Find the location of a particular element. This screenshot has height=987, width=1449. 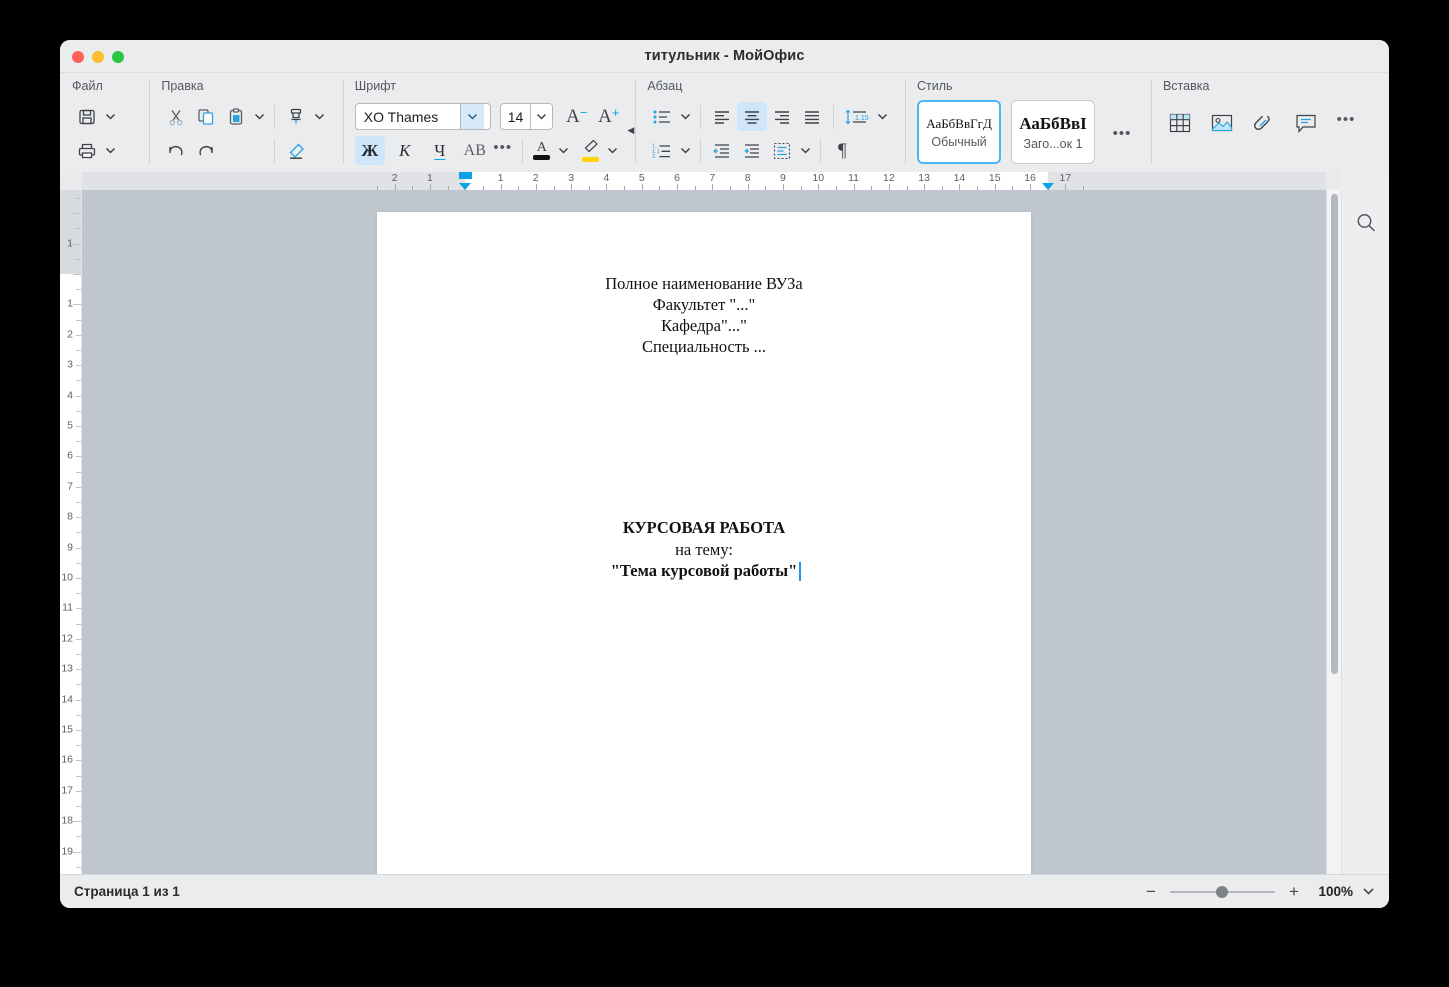

paste-dropdown is located at coordinates (259, 116).